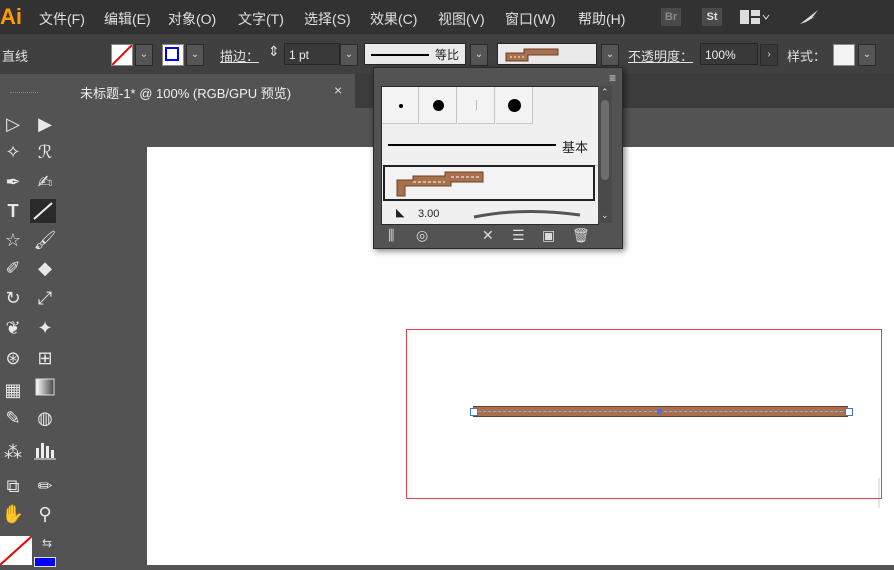 The width and height of the screenshot is (894, 570). Describe the element at coordinates (671, 17) in the screenshot. I see `bridge-icon: Br` at that location.